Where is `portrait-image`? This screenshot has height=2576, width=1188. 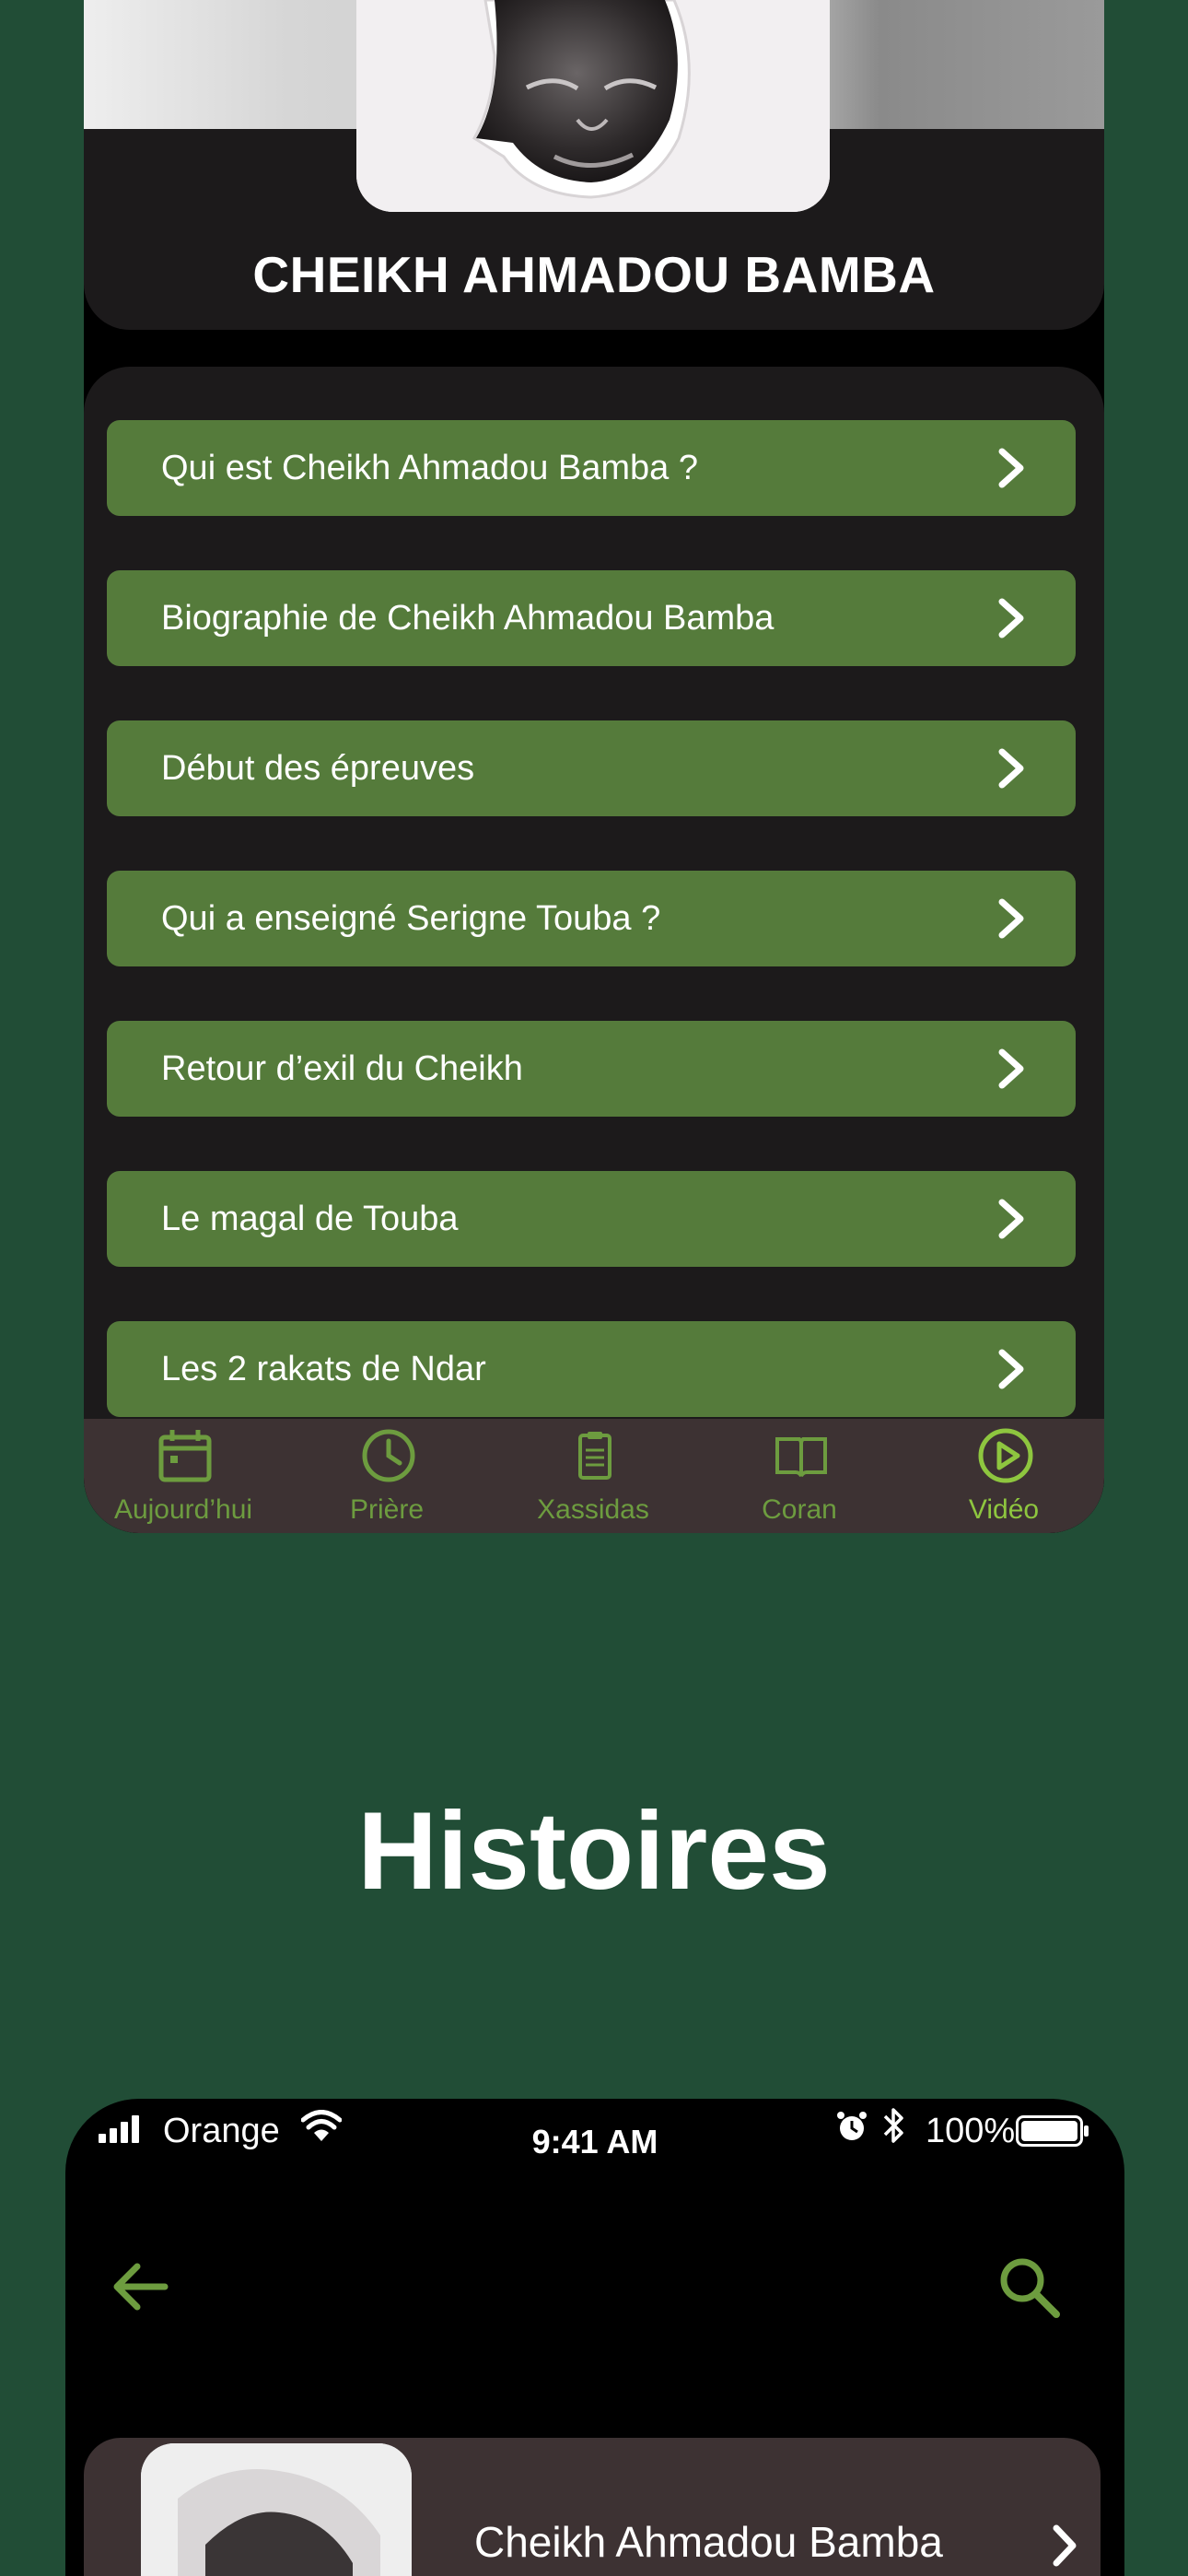 portrait-image is located at coordinates (593, 106).